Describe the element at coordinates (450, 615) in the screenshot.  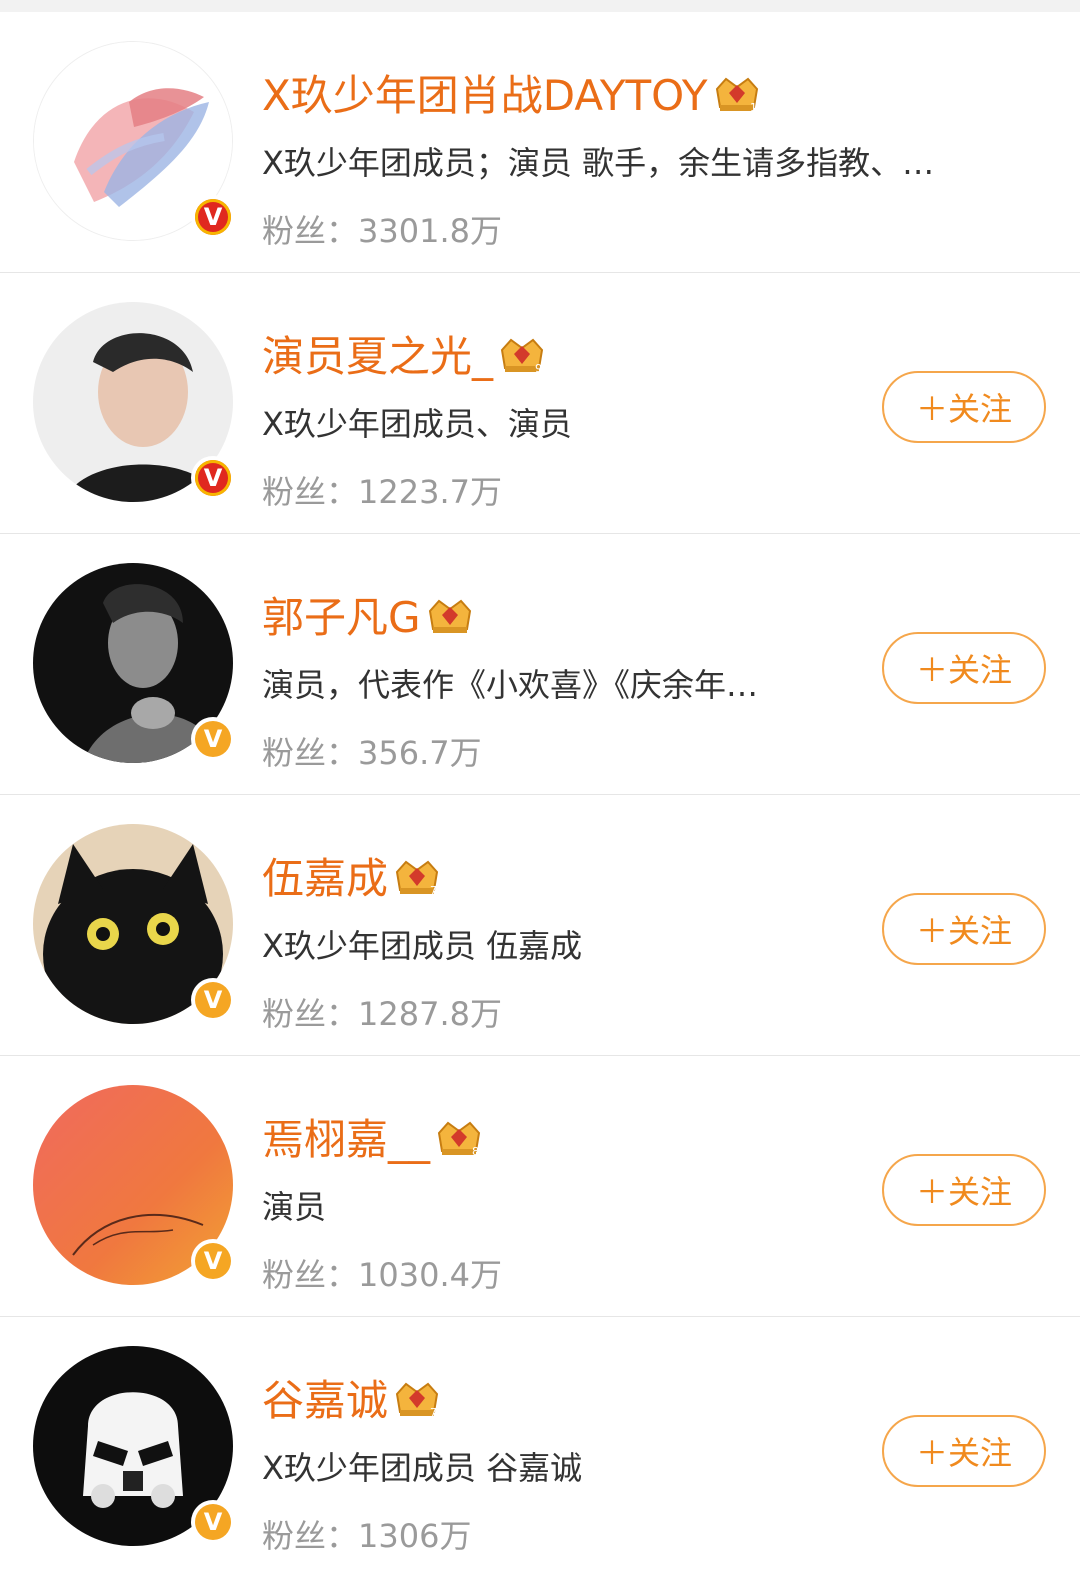
I see `crown-icon` at that location.